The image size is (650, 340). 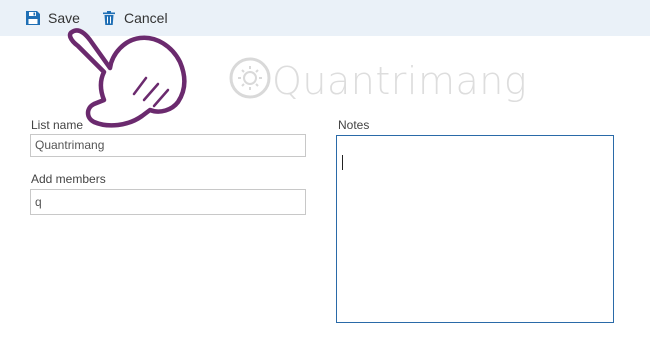 What do you see at coordinates (127, 78) in the screenshot?
I see `pointing-hand-icon` at bounding box center [127, 78].